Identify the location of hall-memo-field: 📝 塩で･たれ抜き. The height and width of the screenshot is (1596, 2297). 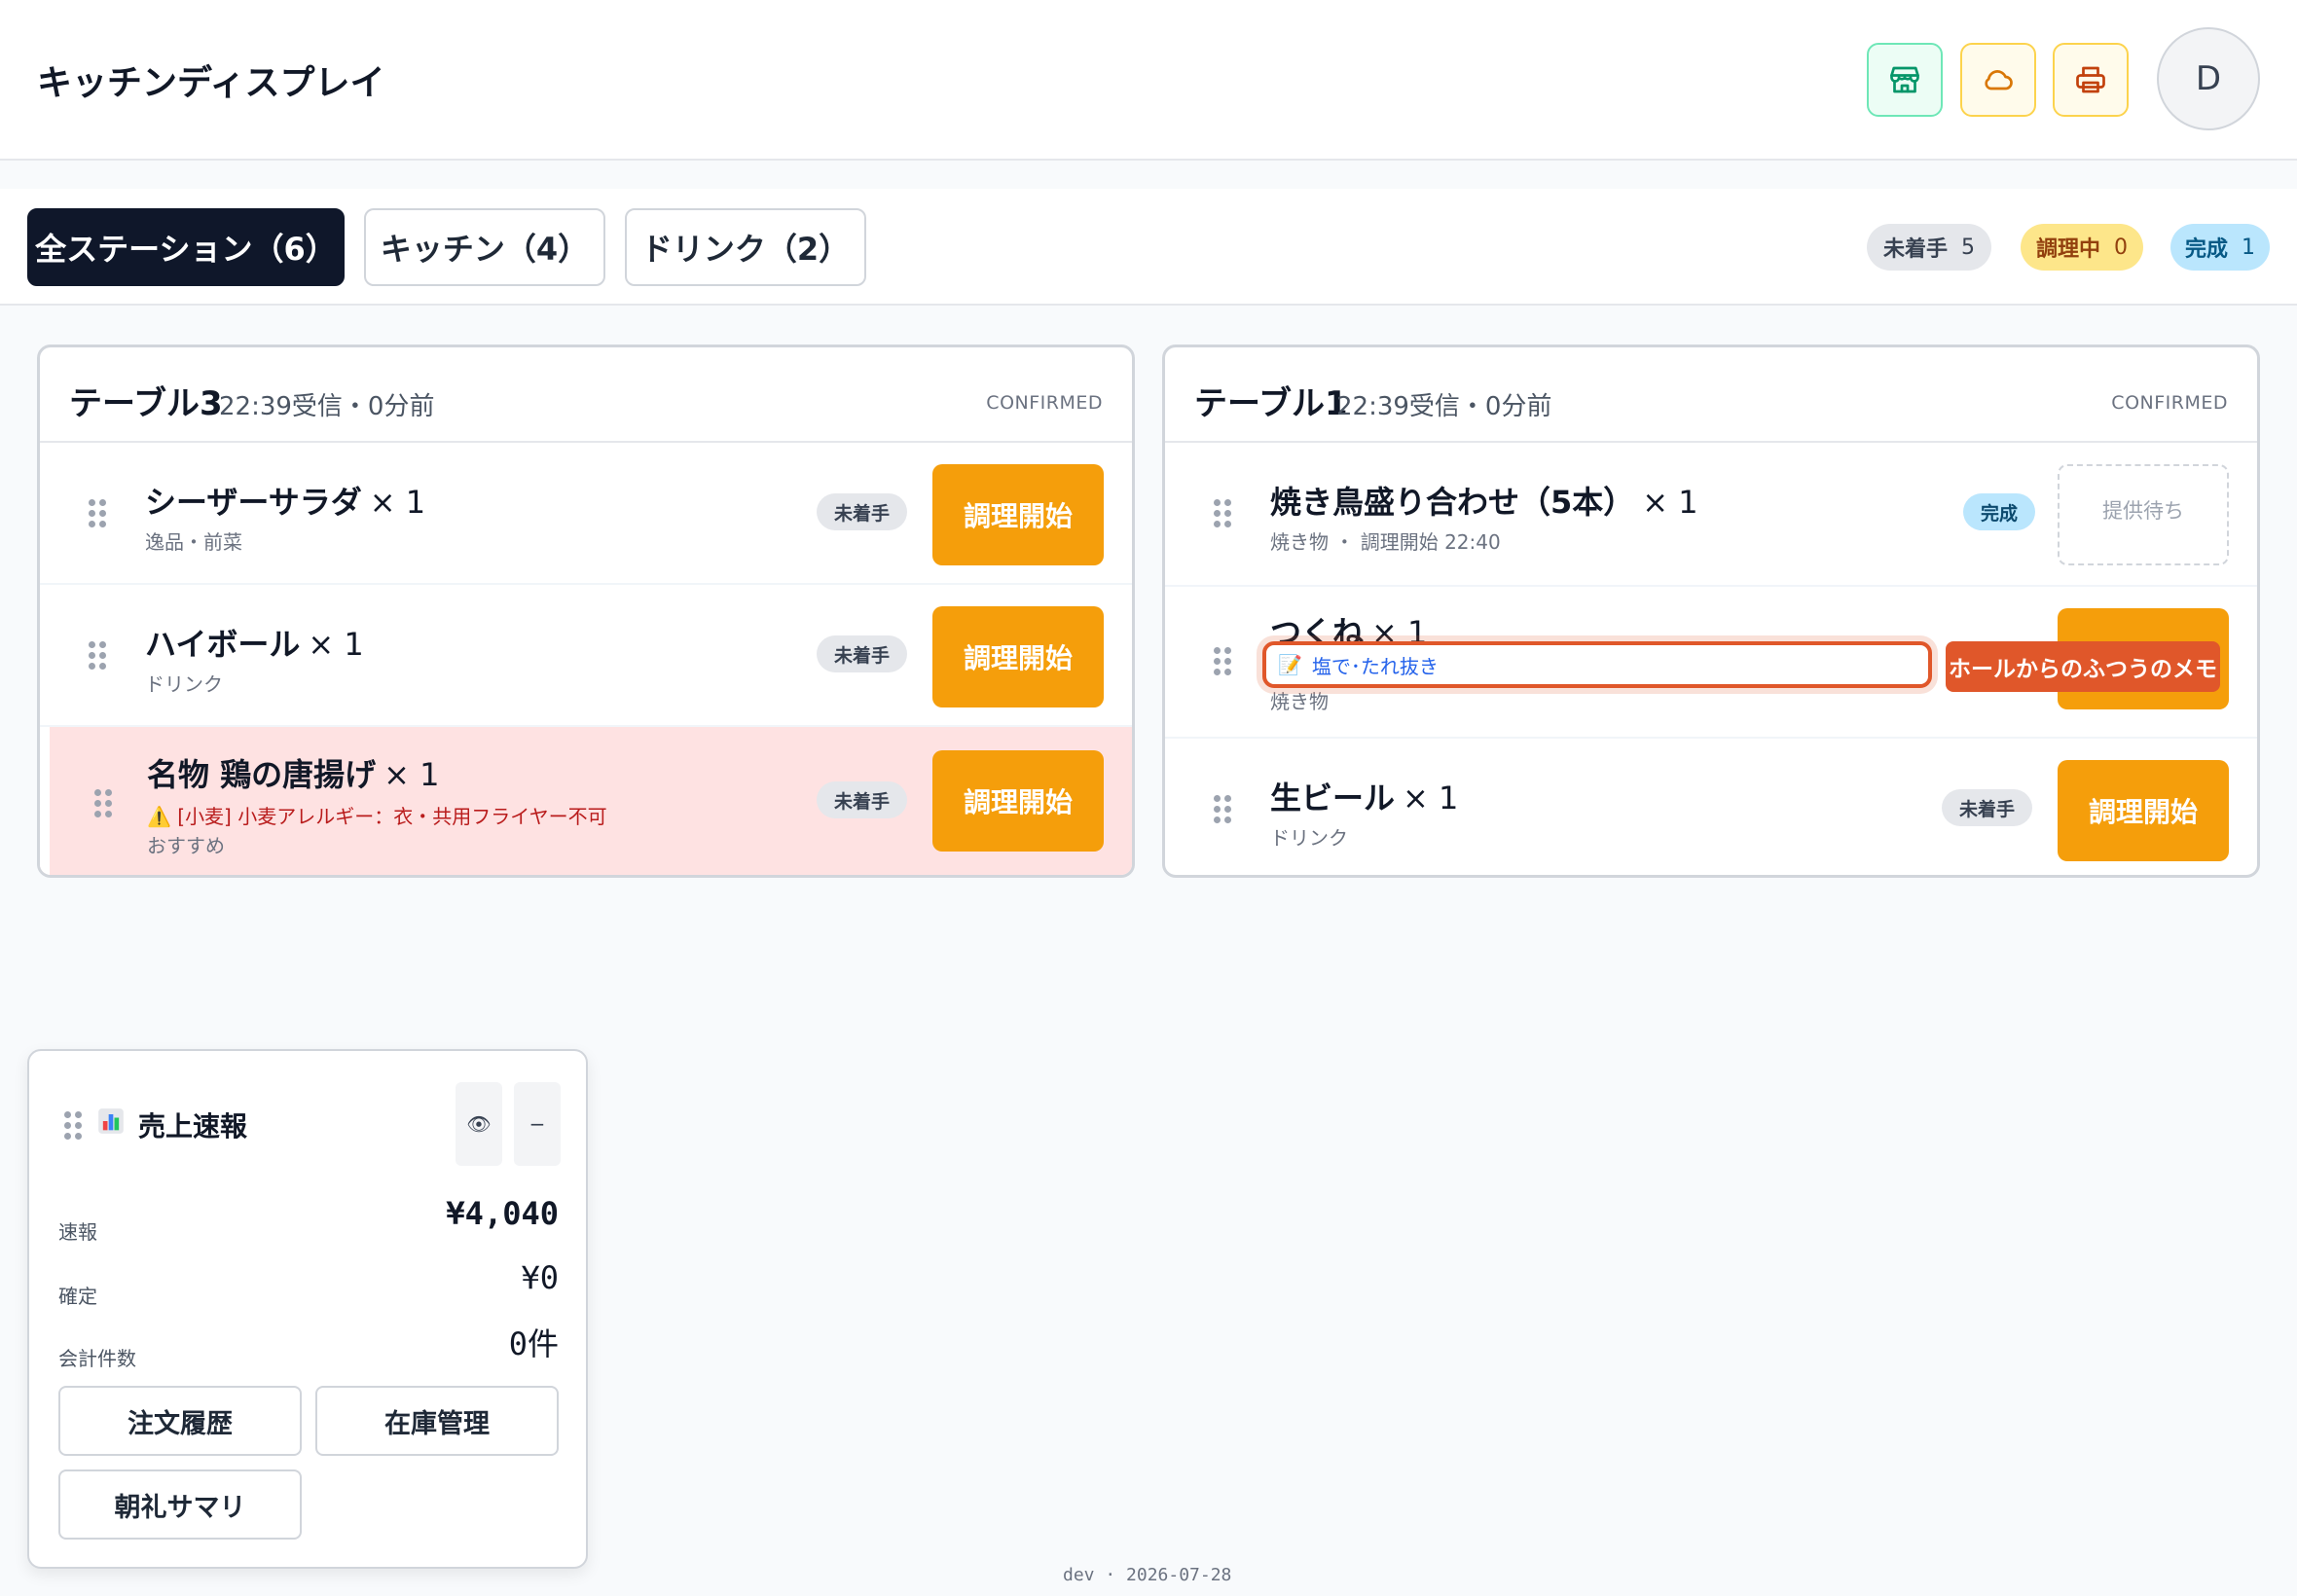
(1597, 664).